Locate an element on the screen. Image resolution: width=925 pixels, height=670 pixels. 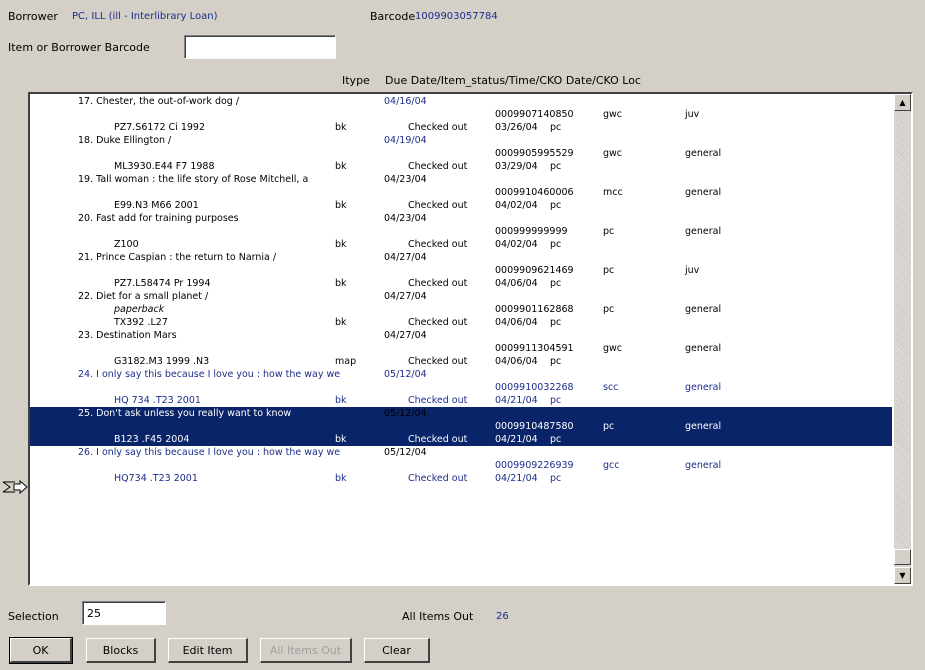
item-location: mcc is located at coordinates (613, 192).